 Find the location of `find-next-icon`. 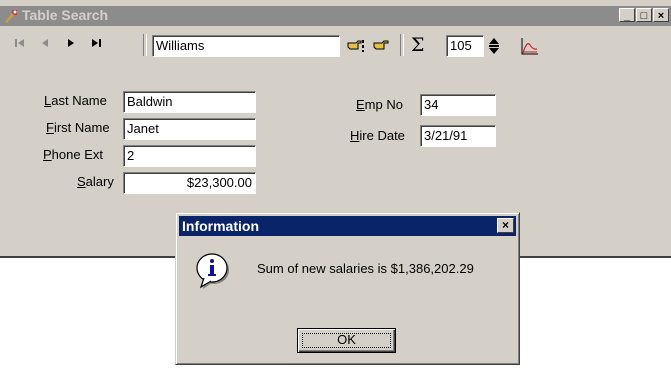

find-next-icon is located at coordinates (381, 46).